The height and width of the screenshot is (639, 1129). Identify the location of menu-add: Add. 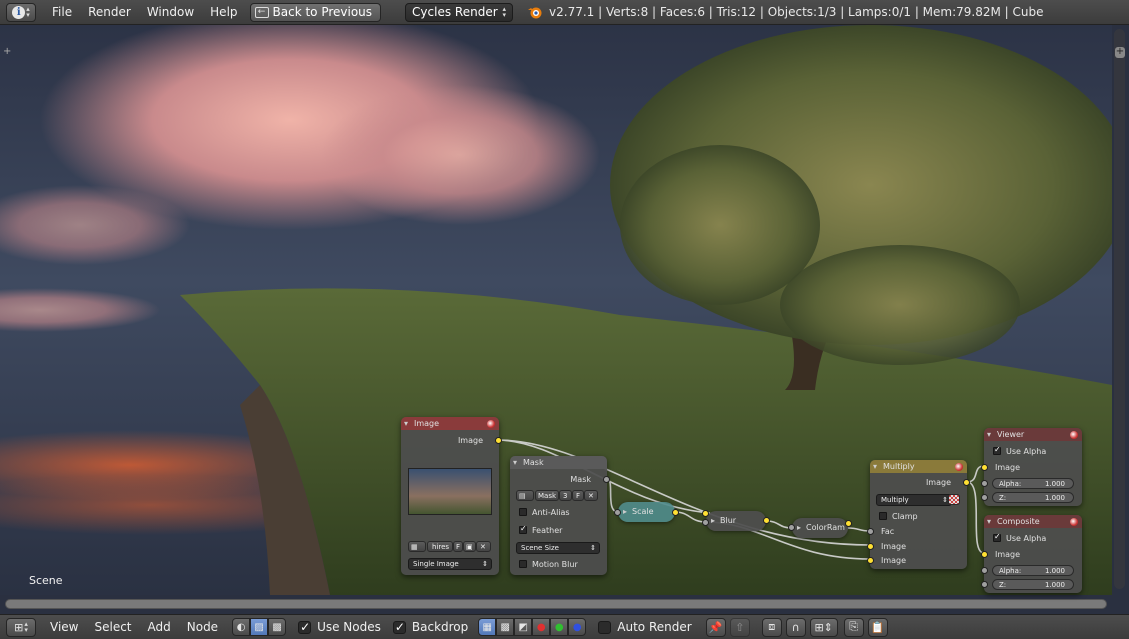
(159, 627).